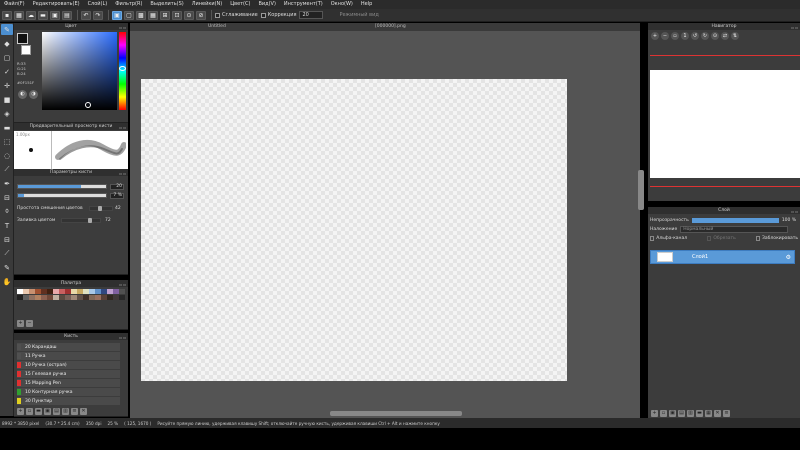 The height and width of the screenshot is (450, 800). I want to click on eyedropper-icon: ⟋, so click(7, 253).